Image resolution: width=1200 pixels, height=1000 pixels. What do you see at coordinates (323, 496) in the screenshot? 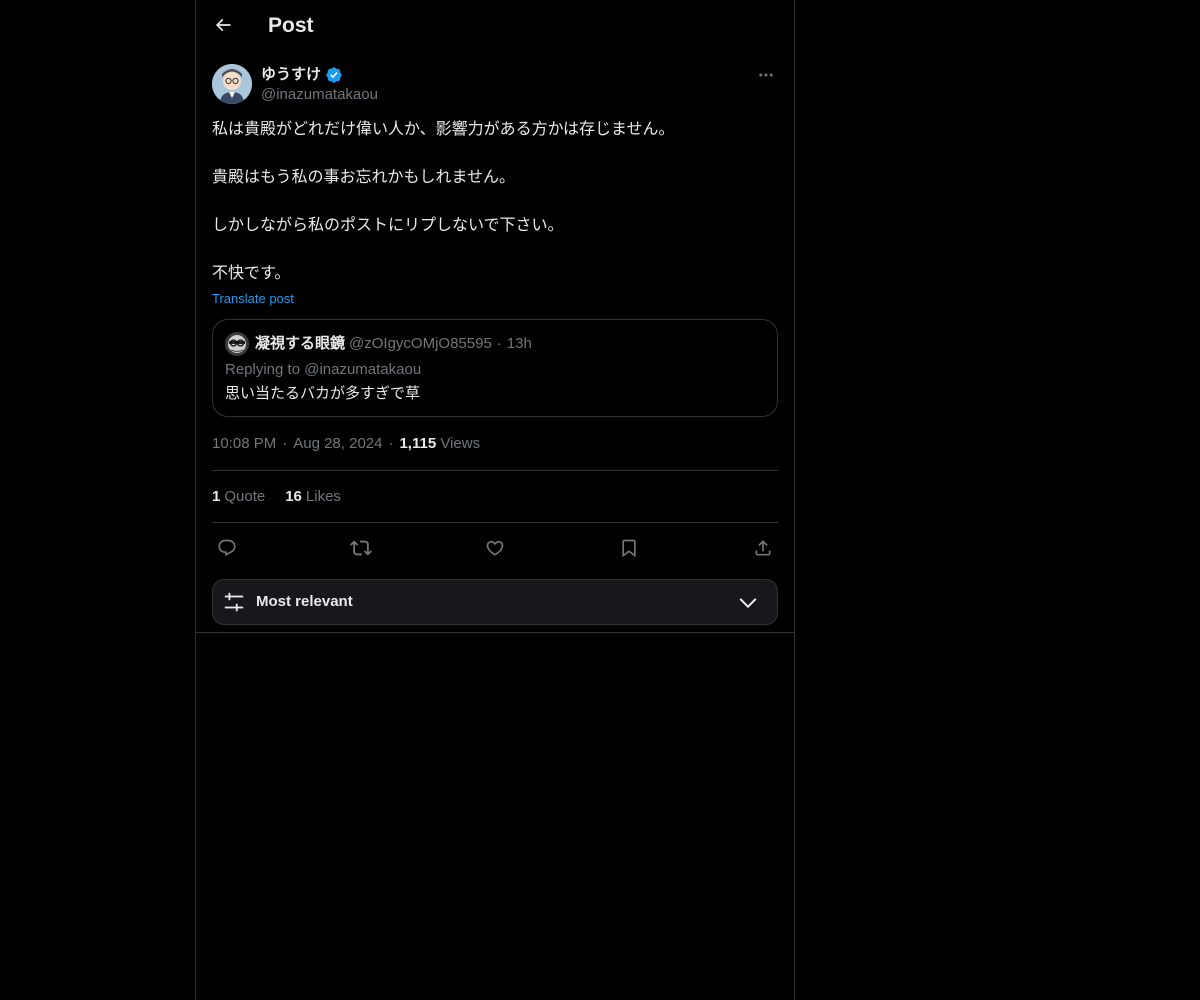
I see `likes-label: Likes` at bounding box center [323, 496].